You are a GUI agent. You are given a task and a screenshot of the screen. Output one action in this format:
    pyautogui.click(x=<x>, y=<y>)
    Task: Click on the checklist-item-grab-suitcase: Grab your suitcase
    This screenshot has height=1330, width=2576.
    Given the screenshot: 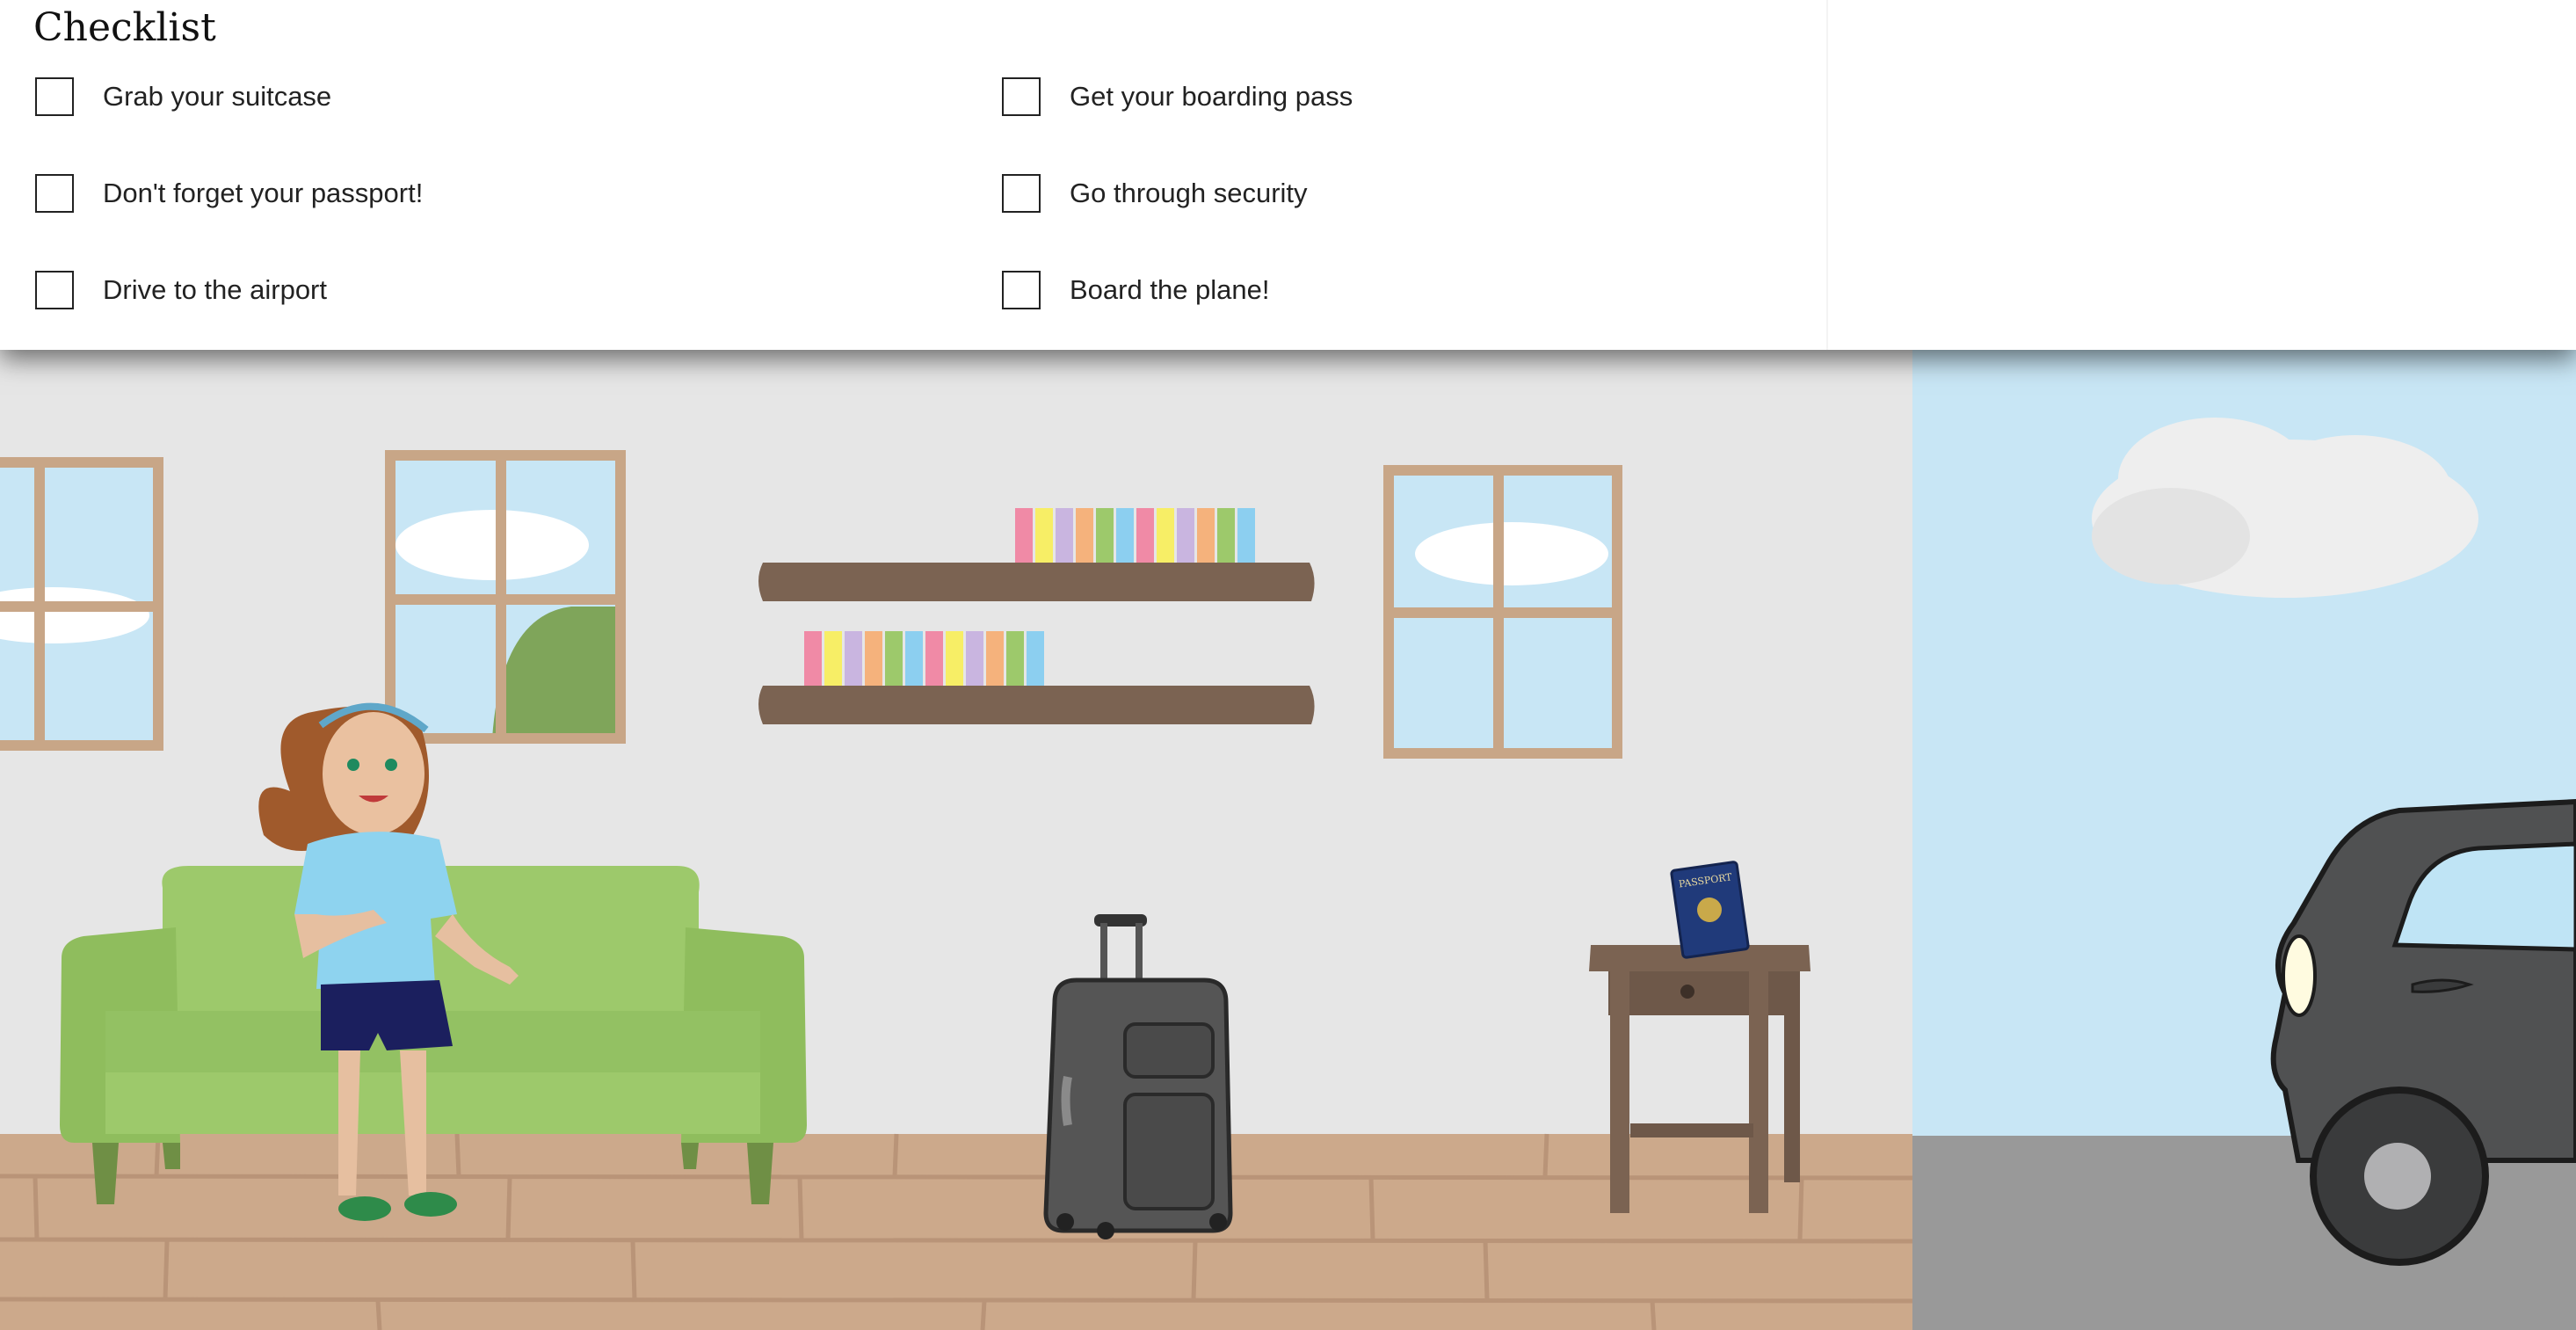 What is the action you would take?
    pyautogui.click(x=183, y=96)
    